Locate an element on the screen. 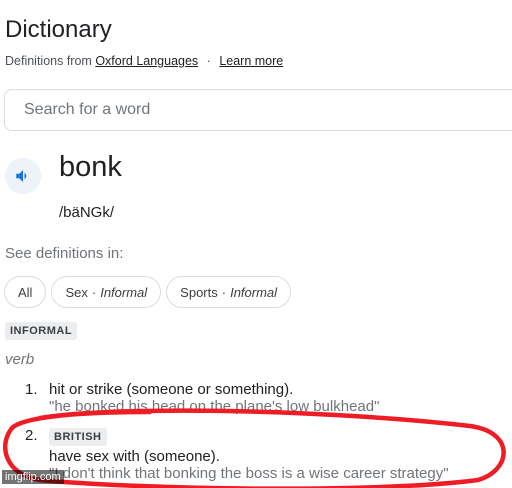 The height and width of the screenshot is (488, 512). attribution-prefix: Definitions from is located at coordinates (48, 61).